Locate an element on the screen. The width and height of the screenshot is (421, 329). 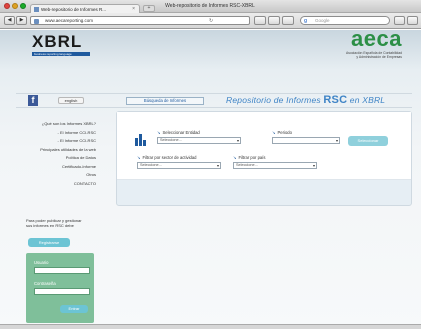
sidebar-item-politica-datos: Política de Datos is located at coordinates (56, 158).